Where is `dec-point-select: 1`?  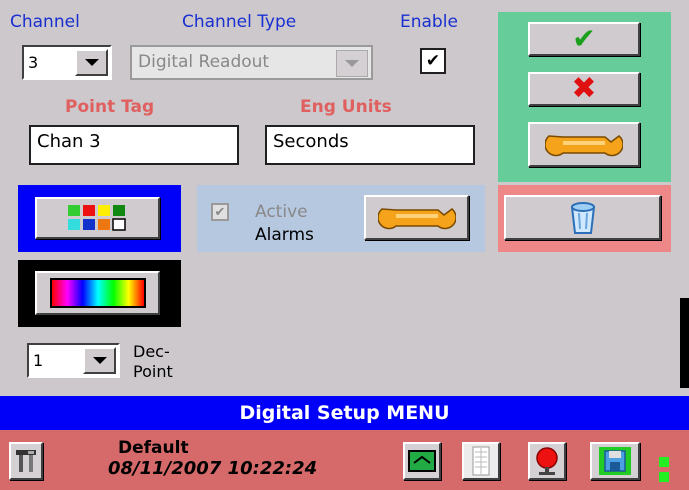
dec-point-select: 1 is located at coordinates (73, 360).